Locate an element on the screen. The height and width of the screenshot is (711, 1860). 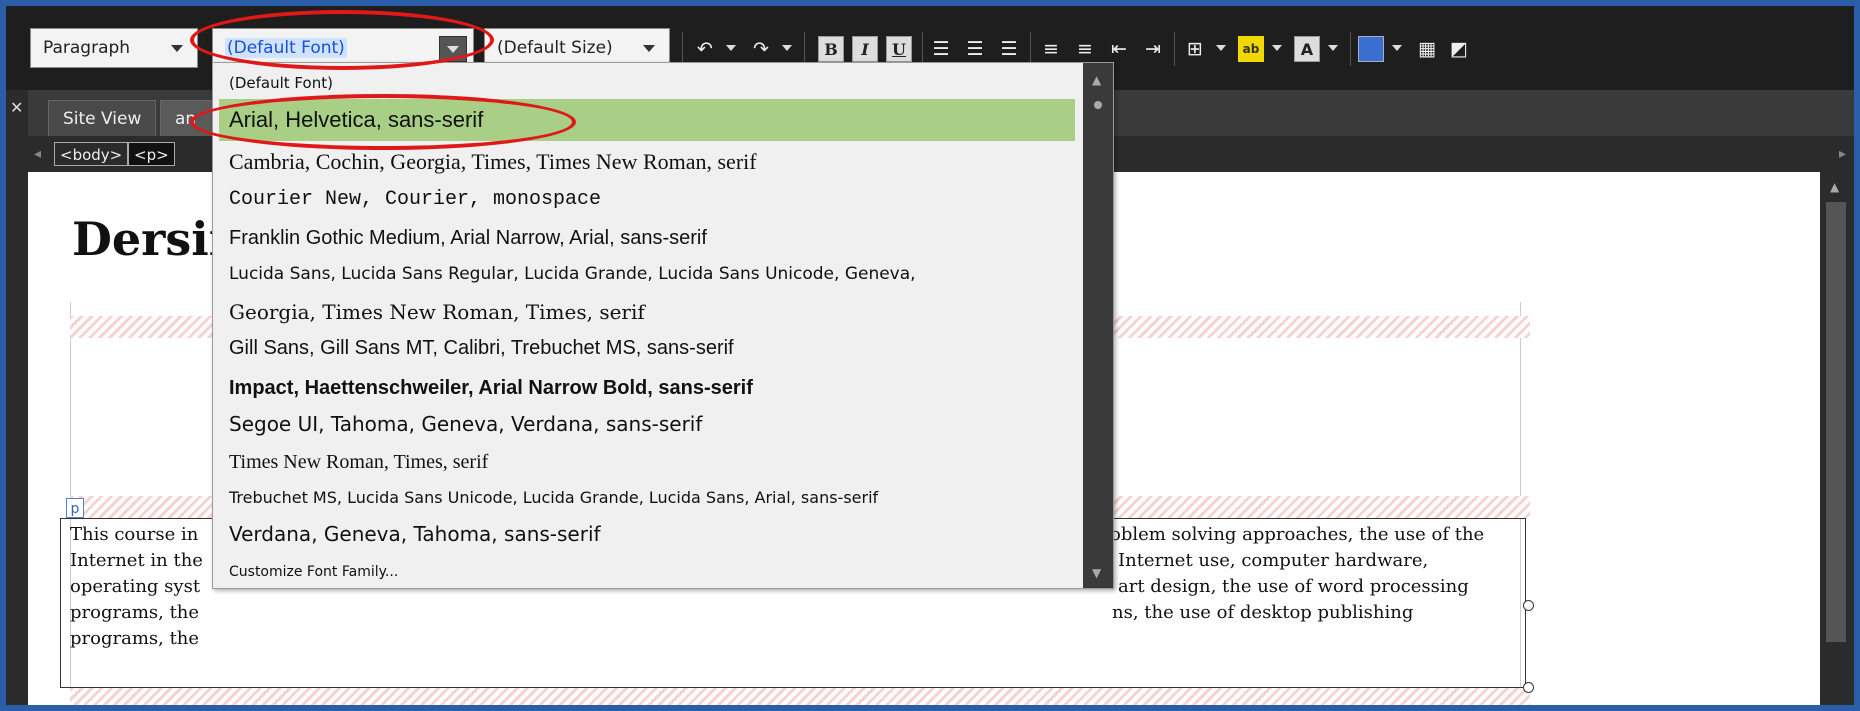
breadcrumb-p: <p> is located at coordinates (151, 154).